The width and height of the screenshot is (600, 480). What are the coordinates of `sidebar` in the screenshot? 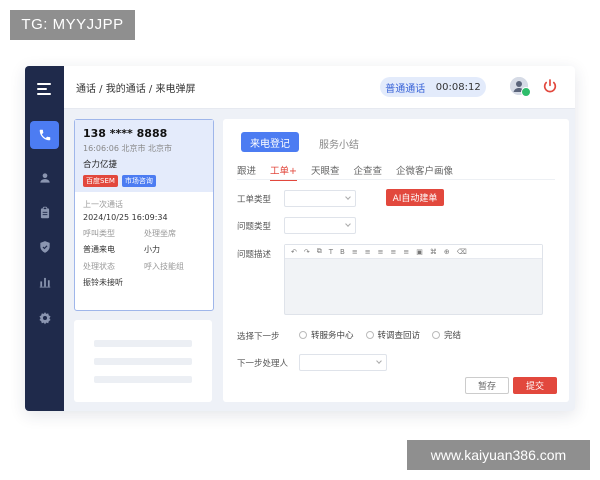 It's located at (44, 238).